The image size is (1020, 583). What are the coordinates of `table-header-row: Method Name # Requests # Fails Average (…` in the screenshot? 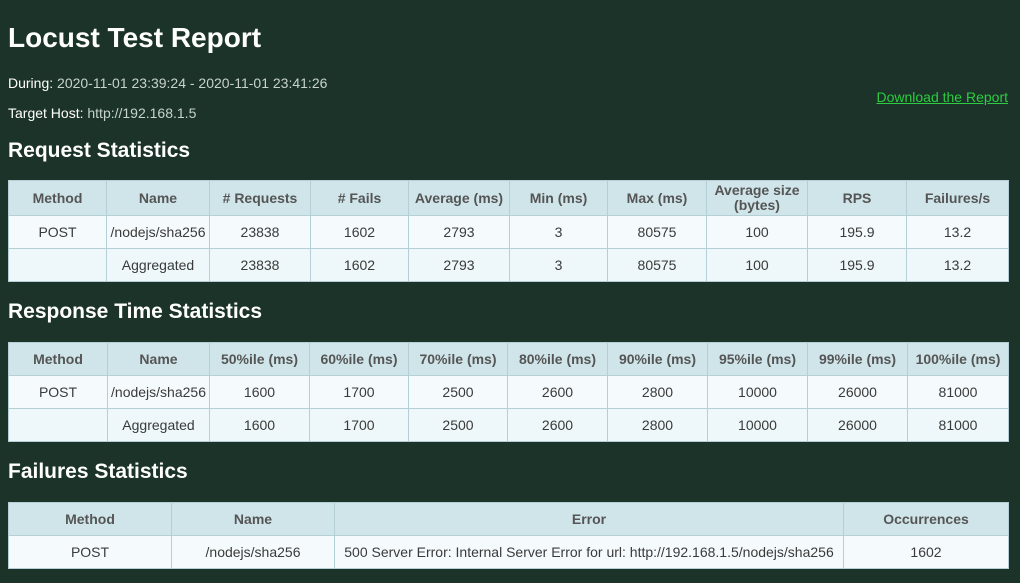 It's located at (508, 198).